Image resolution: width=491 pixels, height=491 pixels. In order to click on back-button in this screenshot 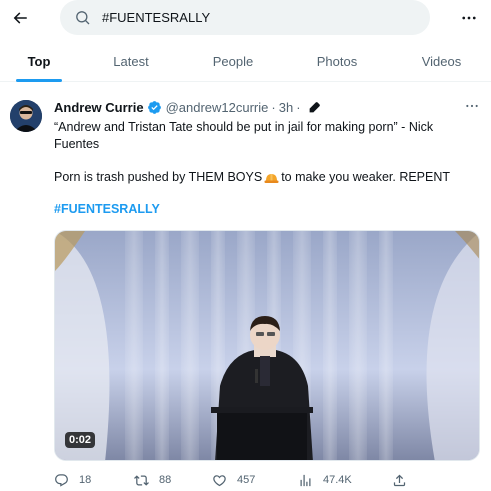, I will do `click(20, 18)`.